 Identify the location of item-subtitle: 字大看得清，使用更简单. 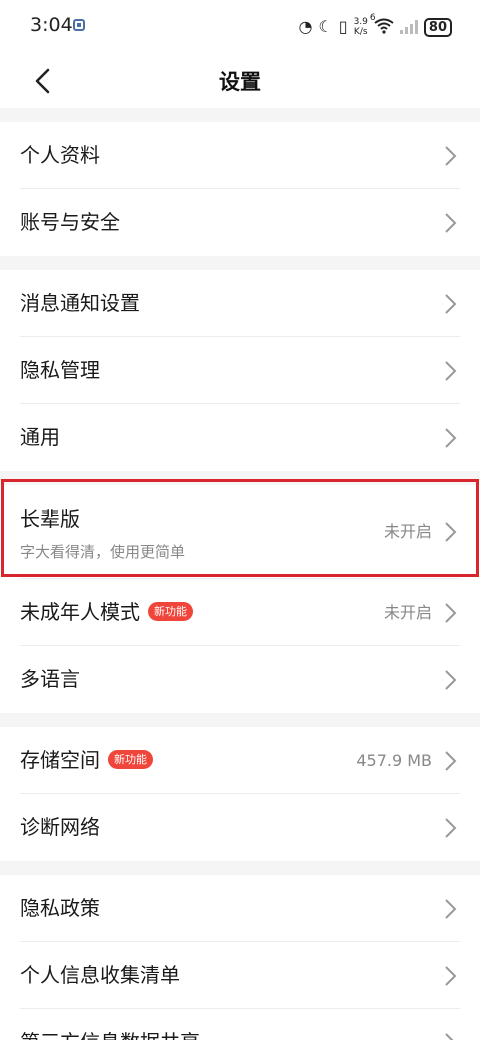
(103, 552).